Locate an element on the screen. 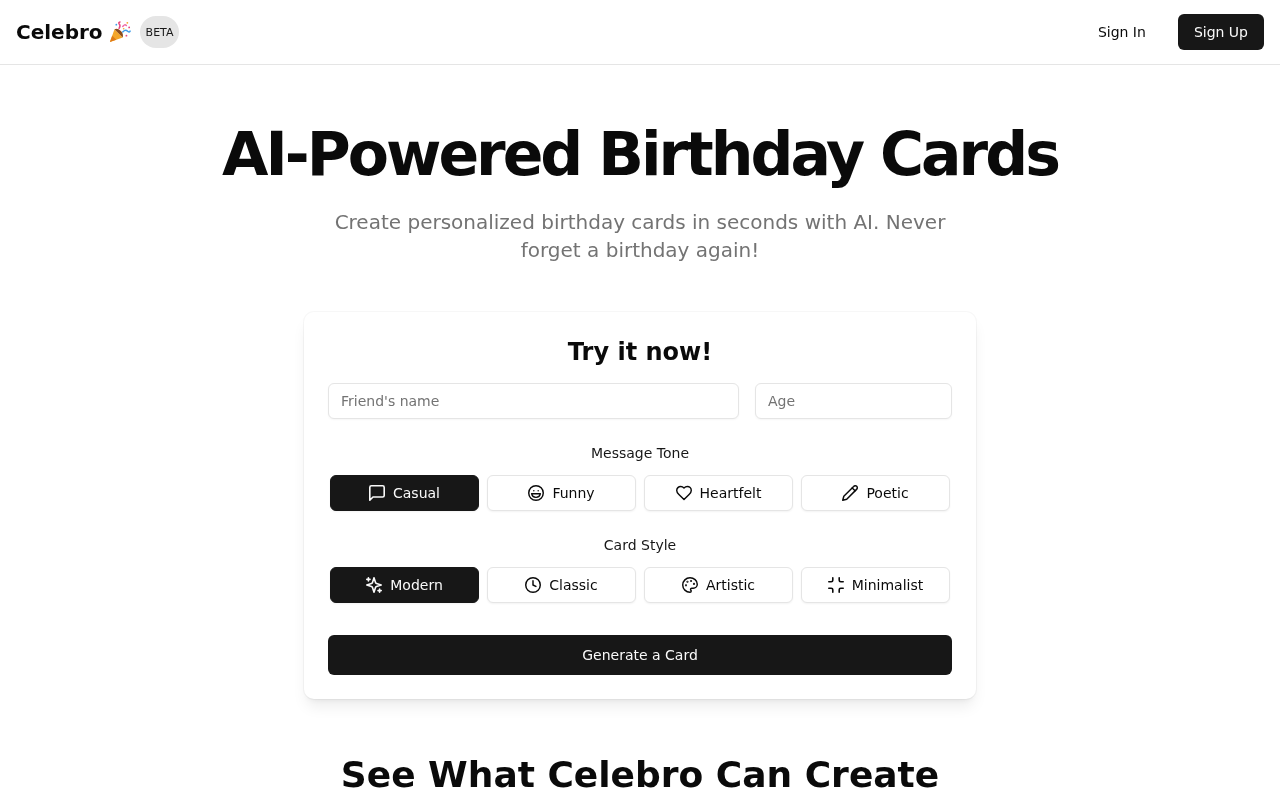 The height and width of the screenshot is (800, 1280). option-button: Minimalist is located at coordinates (875, 585).